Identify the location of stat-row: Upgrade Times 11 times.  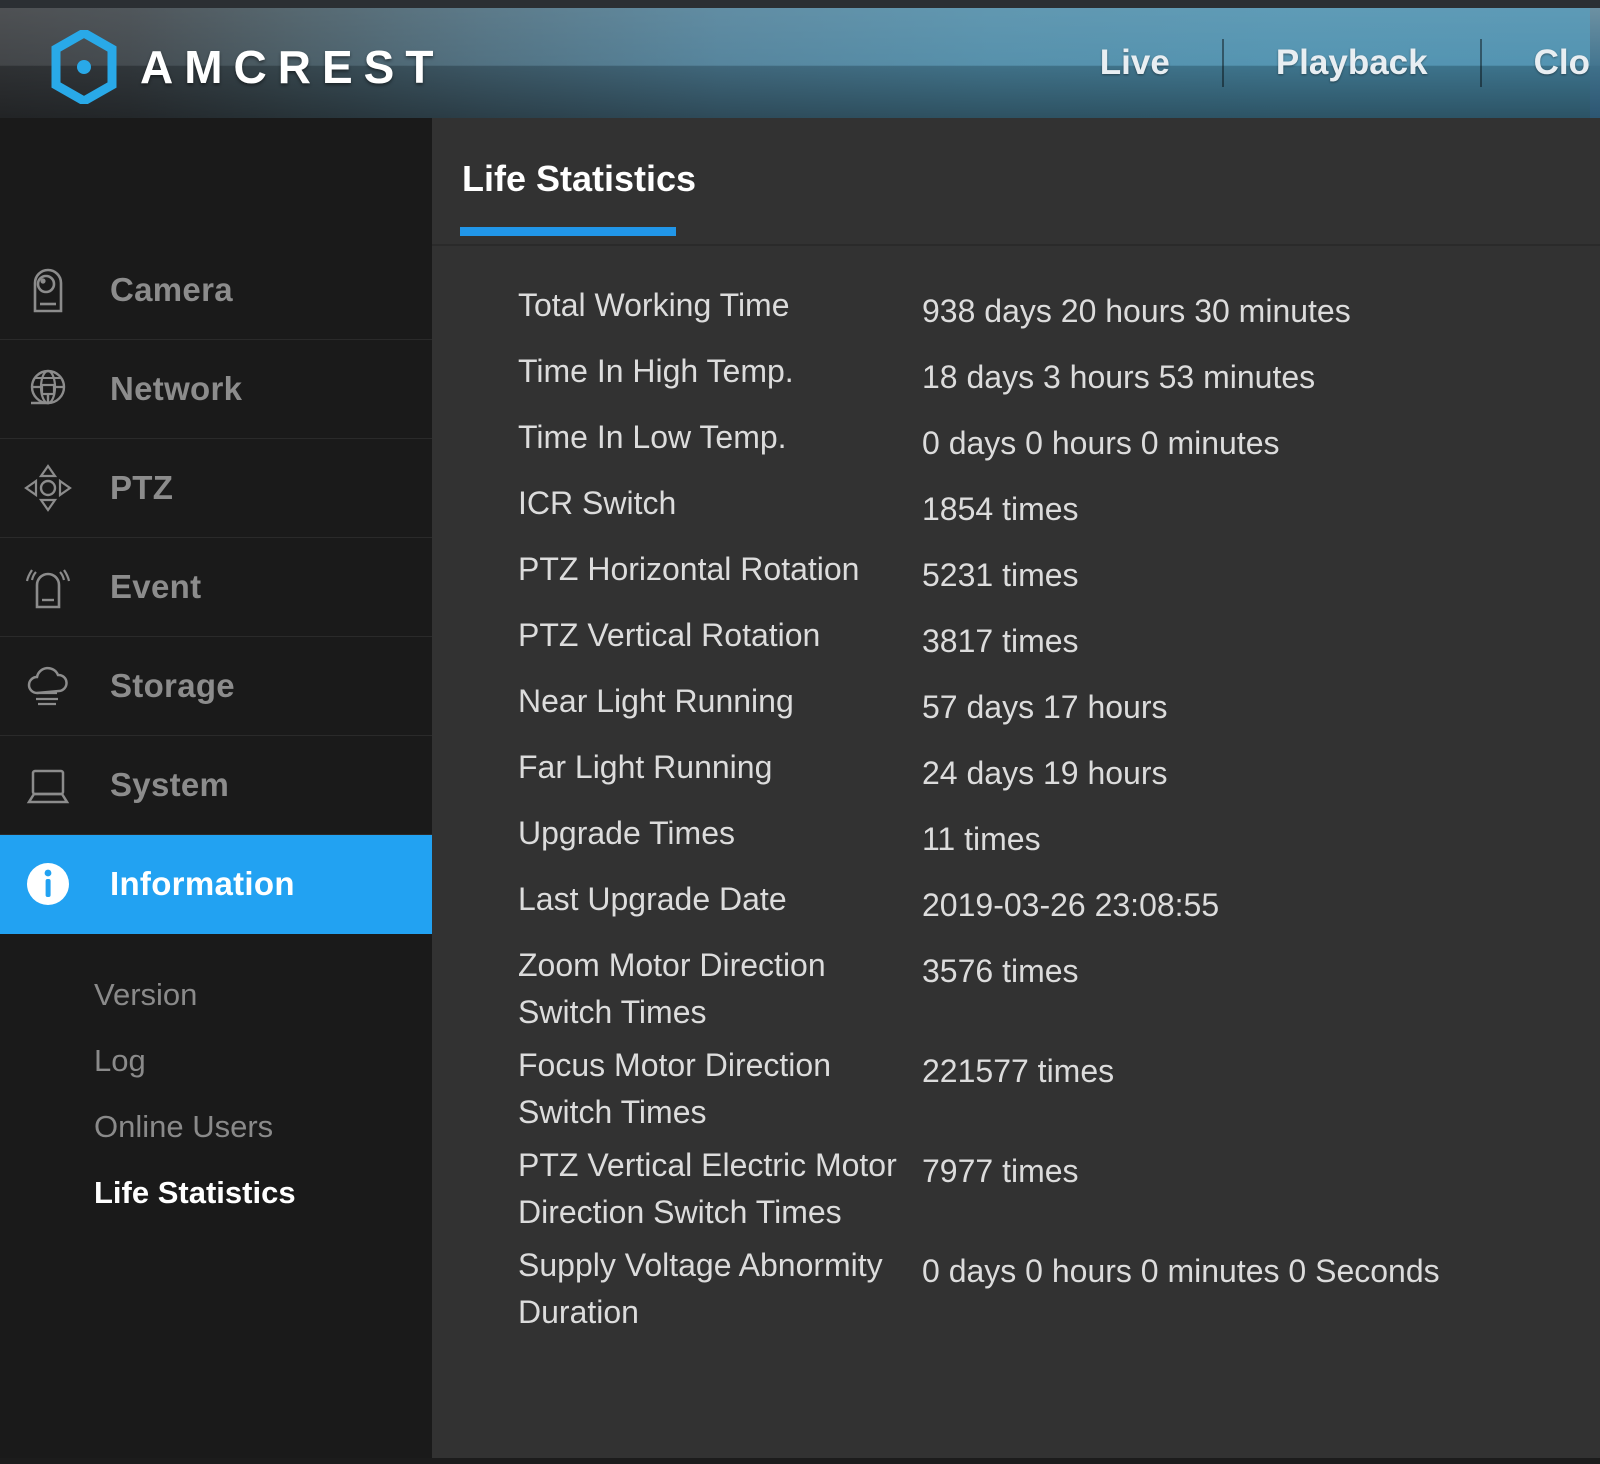
(1016, 837).